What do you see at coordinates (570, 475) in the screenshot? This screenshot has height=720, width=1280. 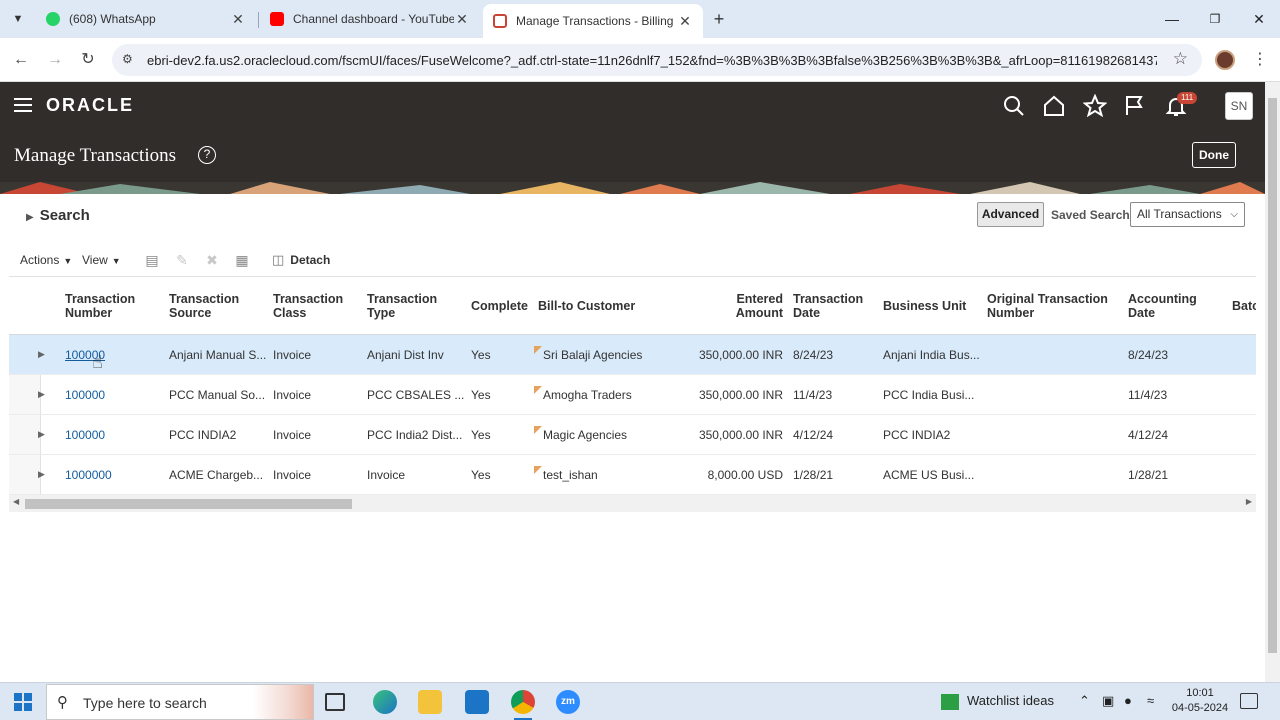 I see `customer-name: test_ishan` at bounding box center [570, 475].